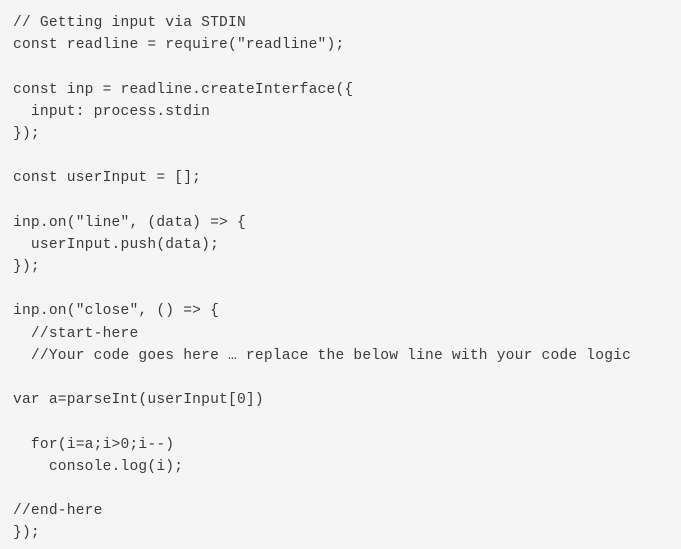 This screenshot has height=549, width=681. What do you see at coordinates (347, 533) in the screenshot?
I see `code-line-24: });` at bounding box center [347, 533].